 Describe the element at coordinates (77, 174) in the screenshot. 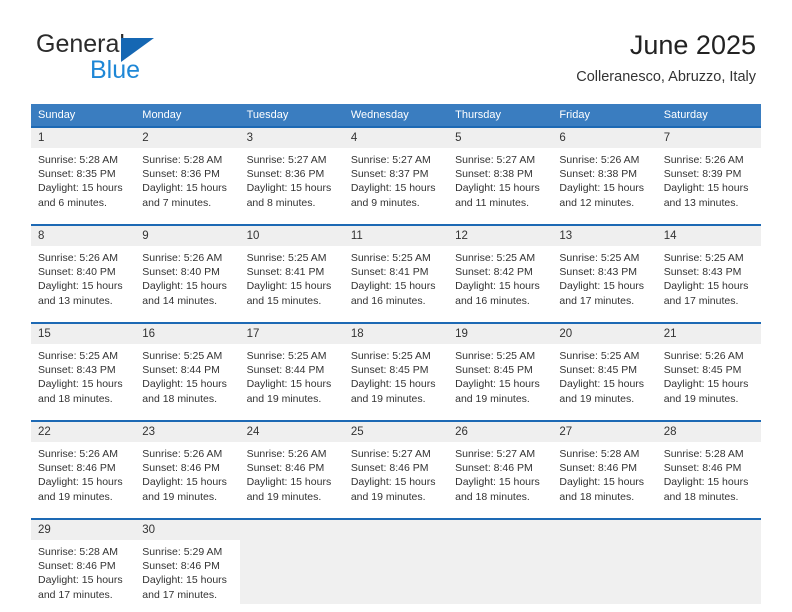

I see `sunset-text: Sunset: 8:35 PM` at that location.